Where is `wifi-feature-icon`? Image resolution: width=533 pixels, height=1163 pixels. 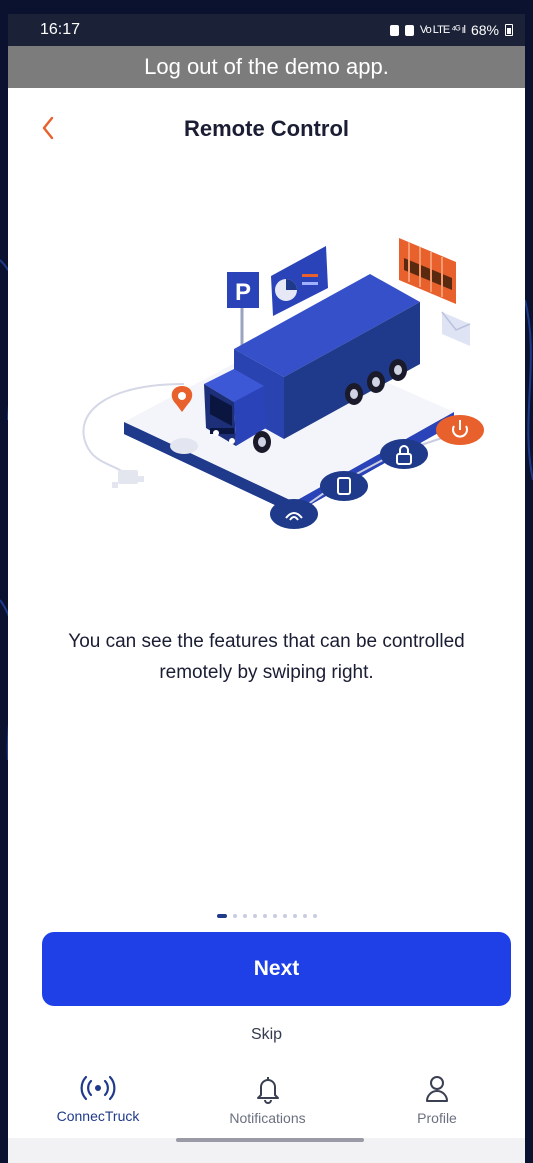
wifi-feature-icon is located at coordinates (294, 514).